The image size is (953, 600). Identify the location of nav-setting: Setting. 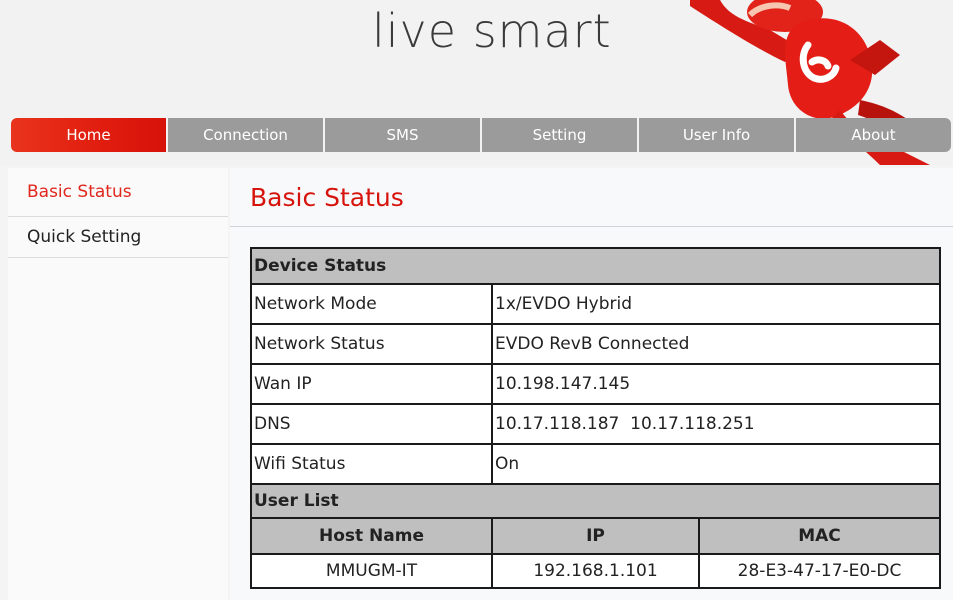
(559, 135).